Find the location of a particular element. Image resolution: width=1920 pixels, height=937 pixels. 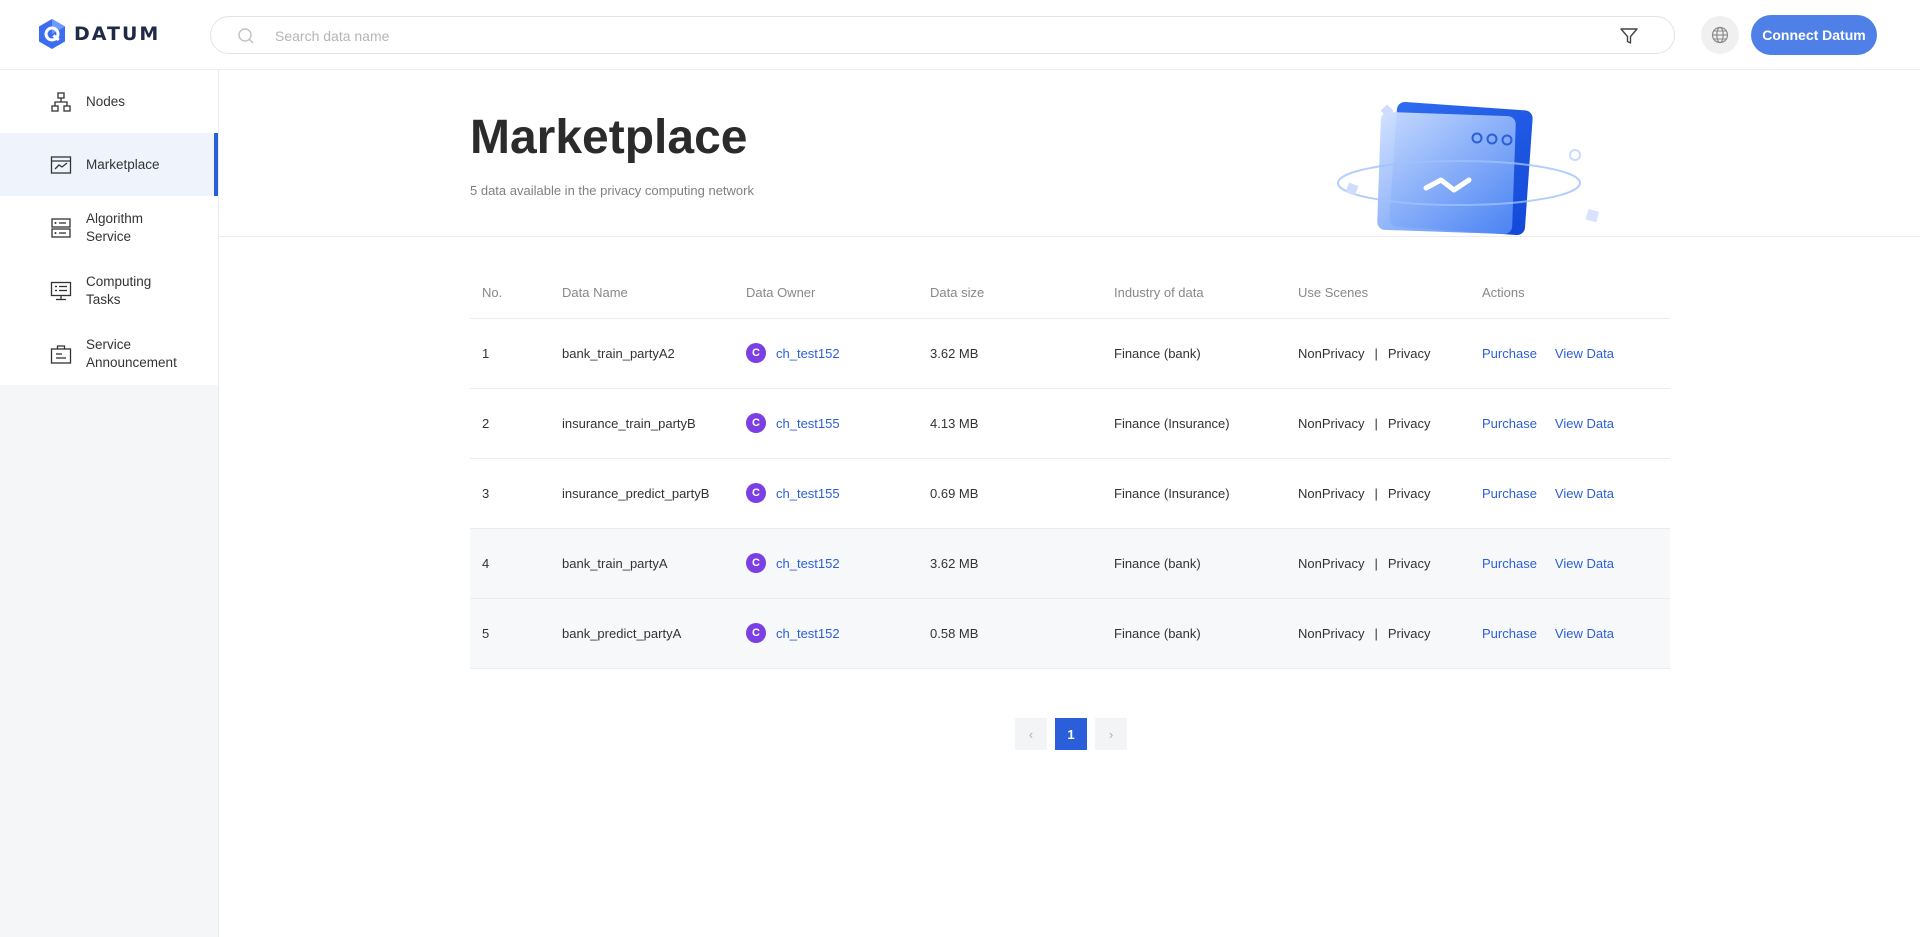

data-name-cell: bank_train_partyA is located at coordinates (642, 563).